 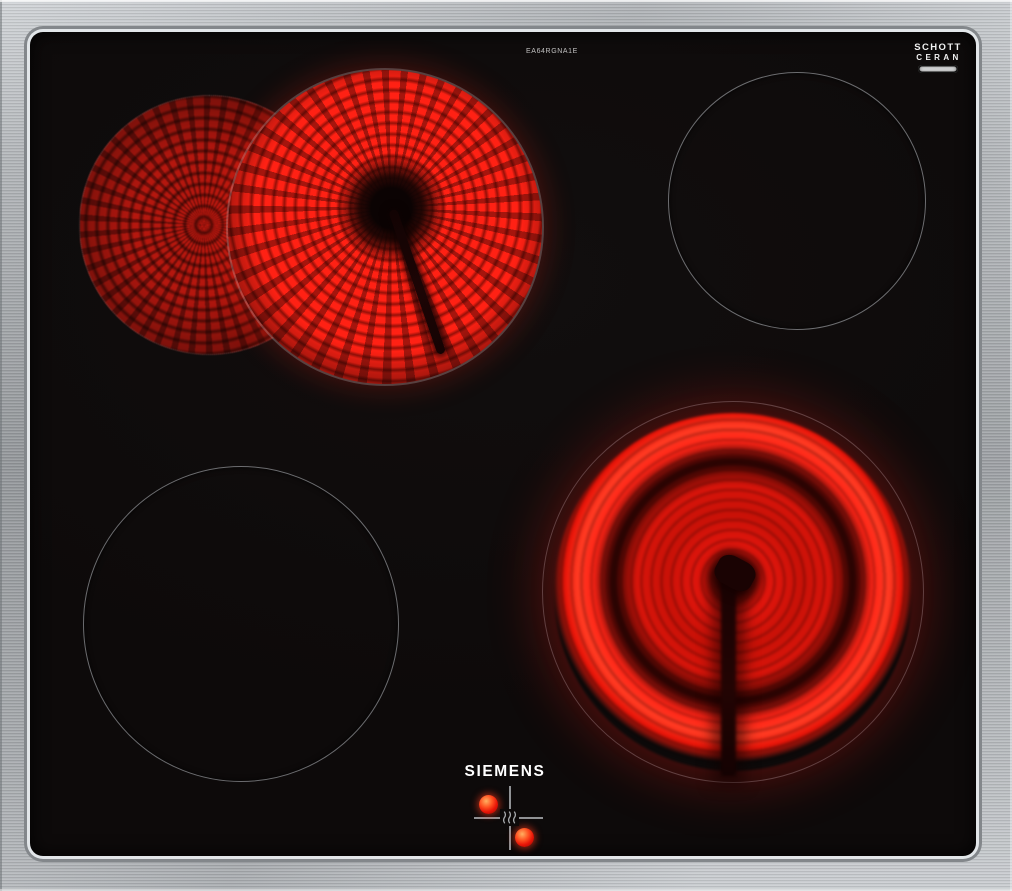 What do you see at coordinates (797, 201) in the screenshot?
I see `zone-rear-right-off` at bounding box center [797, 201].